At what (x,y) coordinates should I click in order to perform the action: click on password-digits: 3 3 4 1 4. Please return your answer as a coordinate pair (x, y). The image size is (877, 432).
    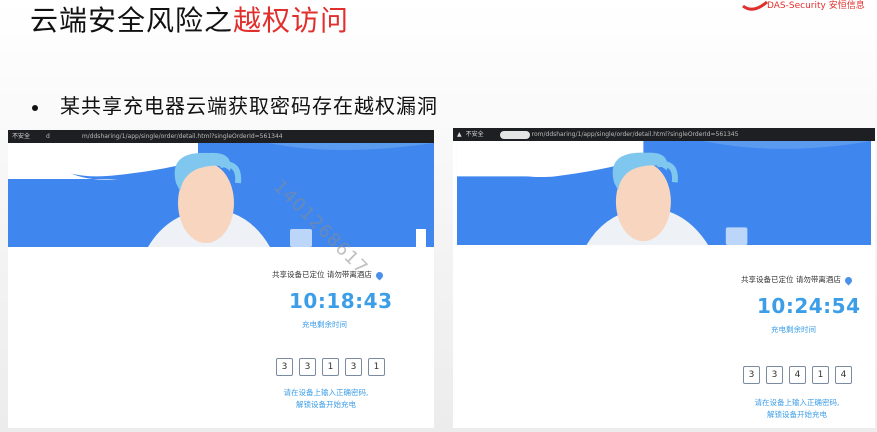
    Looking at the image, I should click on (797, 375).